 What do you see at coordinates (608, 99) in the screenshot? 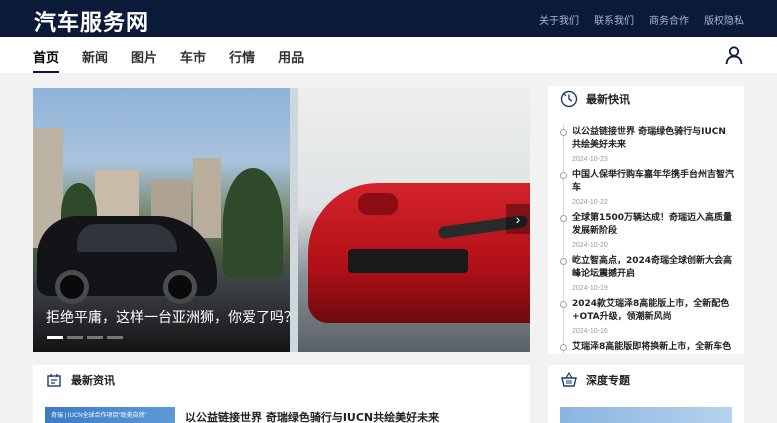
I see `quick-news-title: 最新快讯` at bounding box center [608, 99].